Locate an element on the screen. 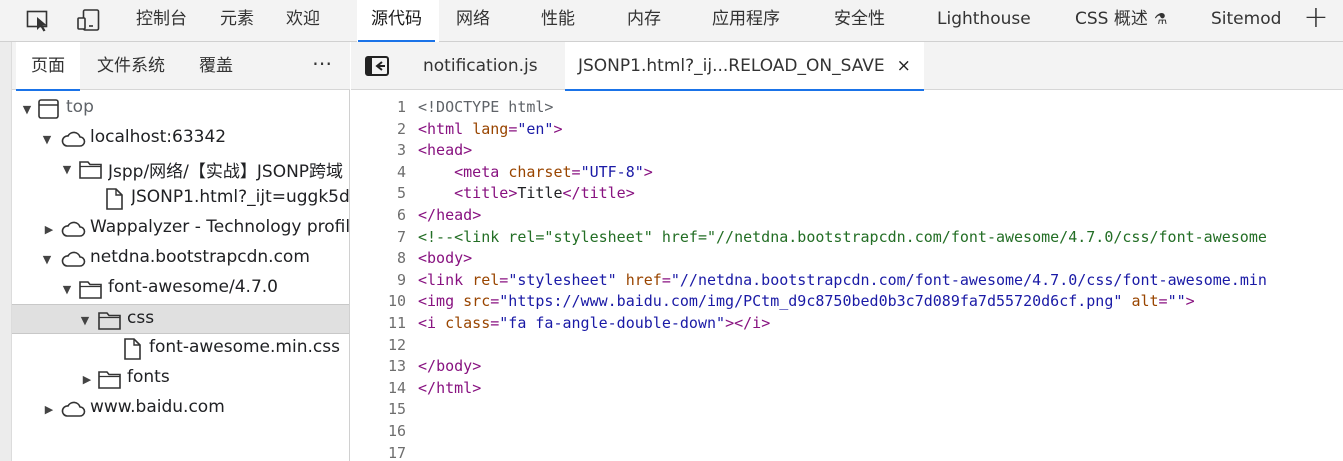 The height and width of the screenshot is (461, 1343). tree-item-label: fonts is located at coordinates (148, 377).